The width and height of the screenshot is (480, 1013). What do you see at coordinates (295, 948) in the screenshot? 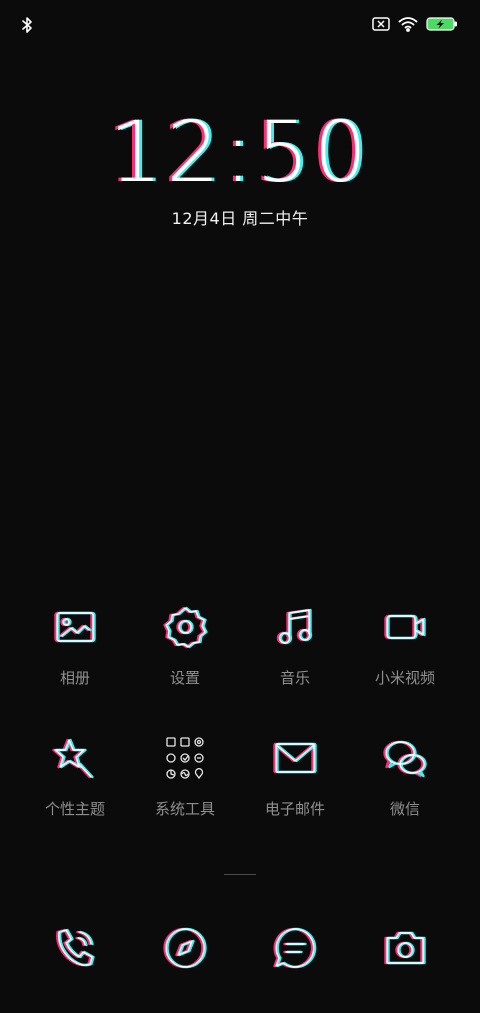
I see `messages-icon` at bounding box center [295, 948].